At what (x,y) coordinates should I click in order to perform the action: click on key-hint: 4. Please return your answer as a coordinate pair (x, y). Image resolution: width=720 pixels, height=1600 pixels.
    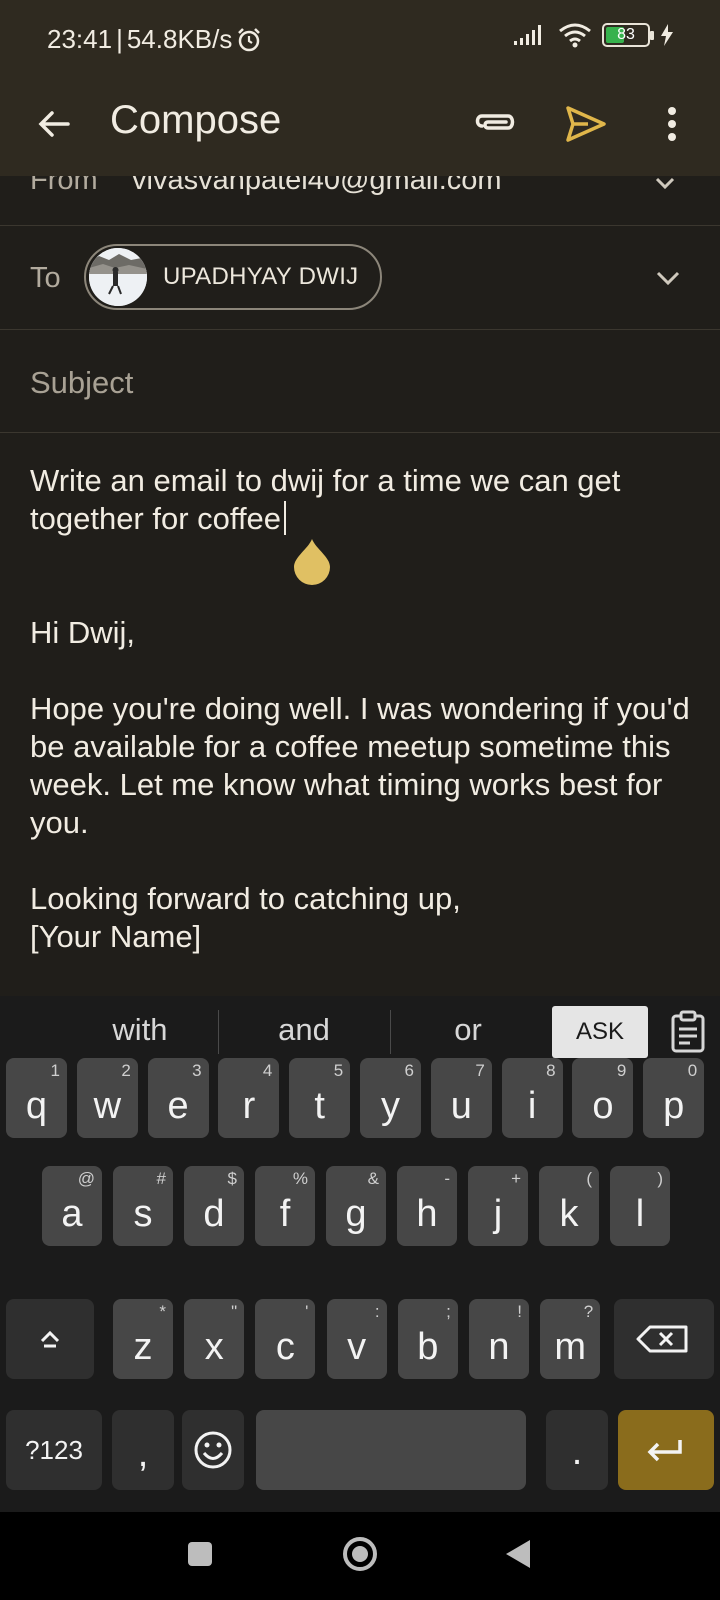
    Looking at the image, I should click on (267, 1070).